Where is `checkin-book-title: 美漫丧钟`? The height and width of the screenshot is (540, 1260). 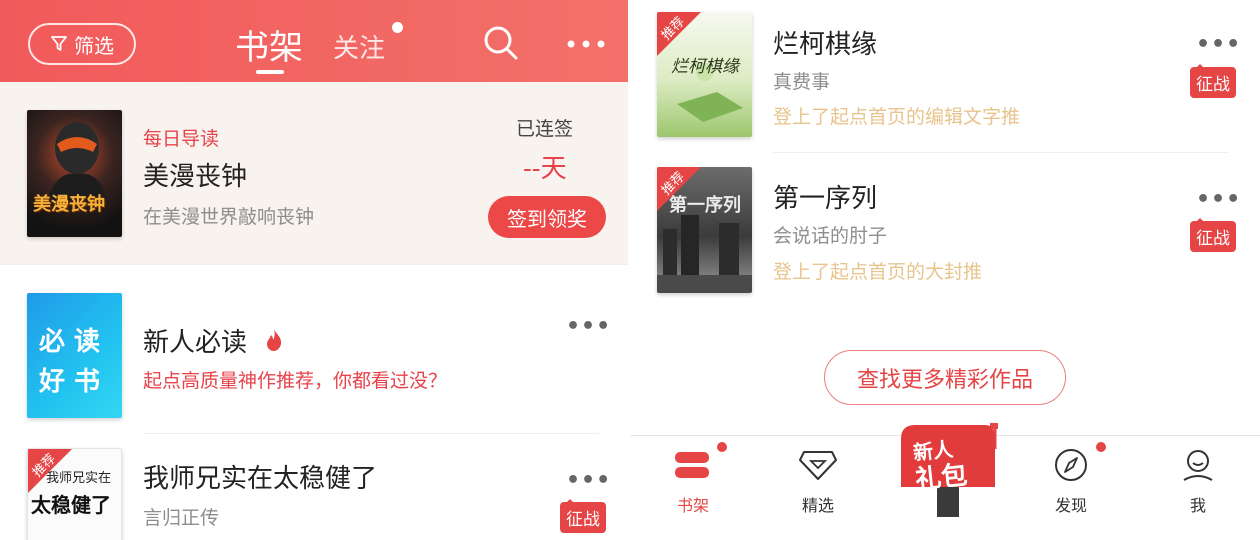 checkin-book-title: 美漫丧钟 is located at coordinates (195, 174).